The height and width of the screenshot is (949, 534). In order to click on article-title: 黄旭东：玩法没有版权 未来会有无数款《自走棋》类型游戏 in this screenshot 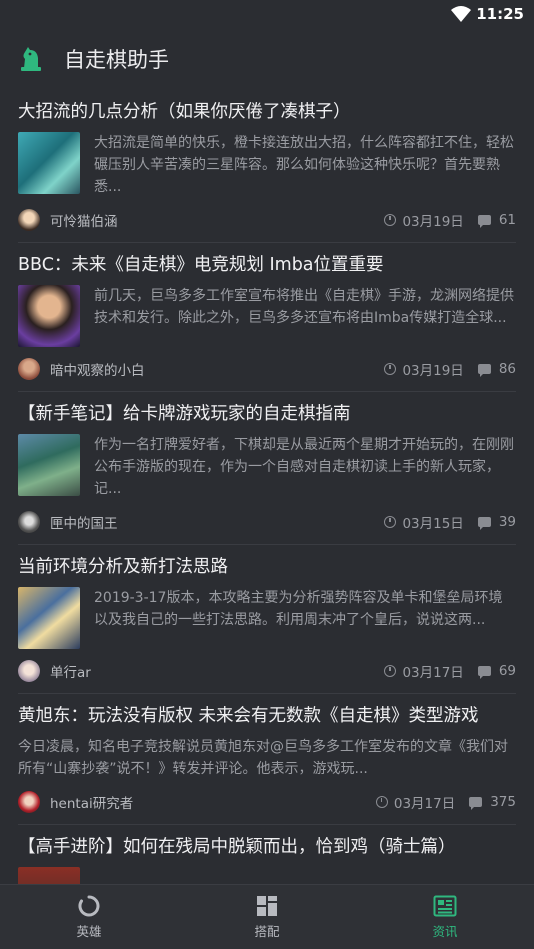, I will do `click(267, 711)`.